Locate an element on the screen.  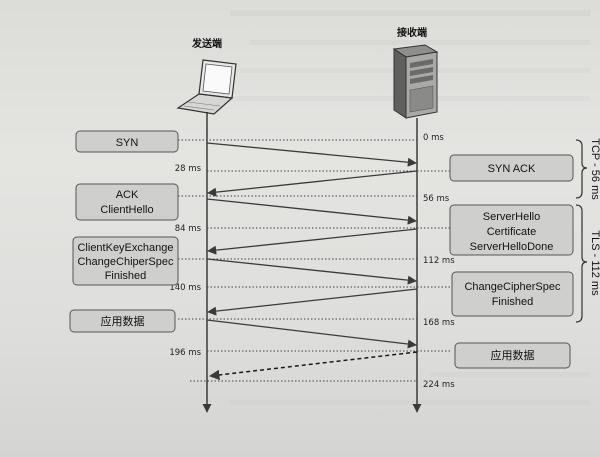
time-label-56: 56 ms is located at coordinates (436, 199).